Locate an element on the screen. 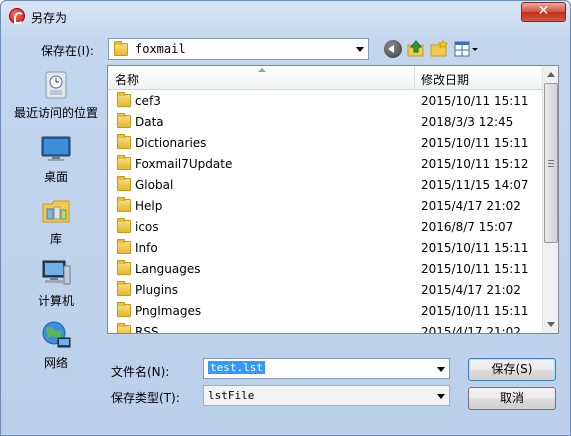  column-date-header: 修改日期 is located at coordinates (445, 79).